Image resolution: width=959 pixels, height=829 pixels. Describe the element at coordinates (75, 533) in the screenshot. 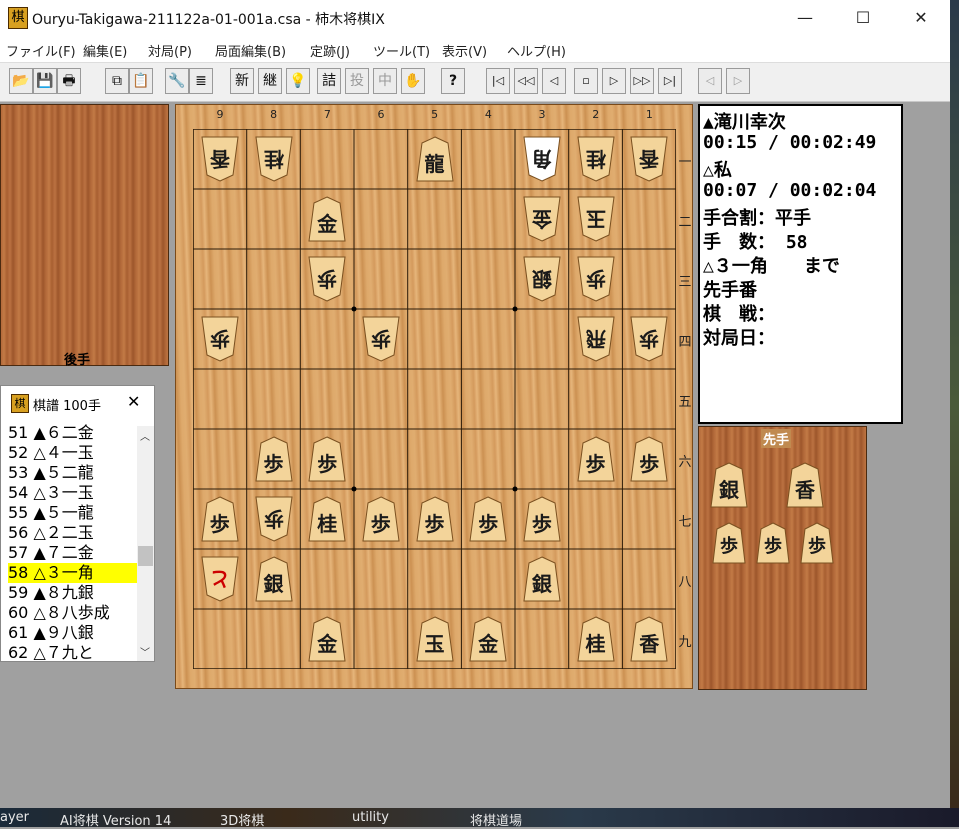

I see `kifu-move-row: 56 △２二玉` at that location.